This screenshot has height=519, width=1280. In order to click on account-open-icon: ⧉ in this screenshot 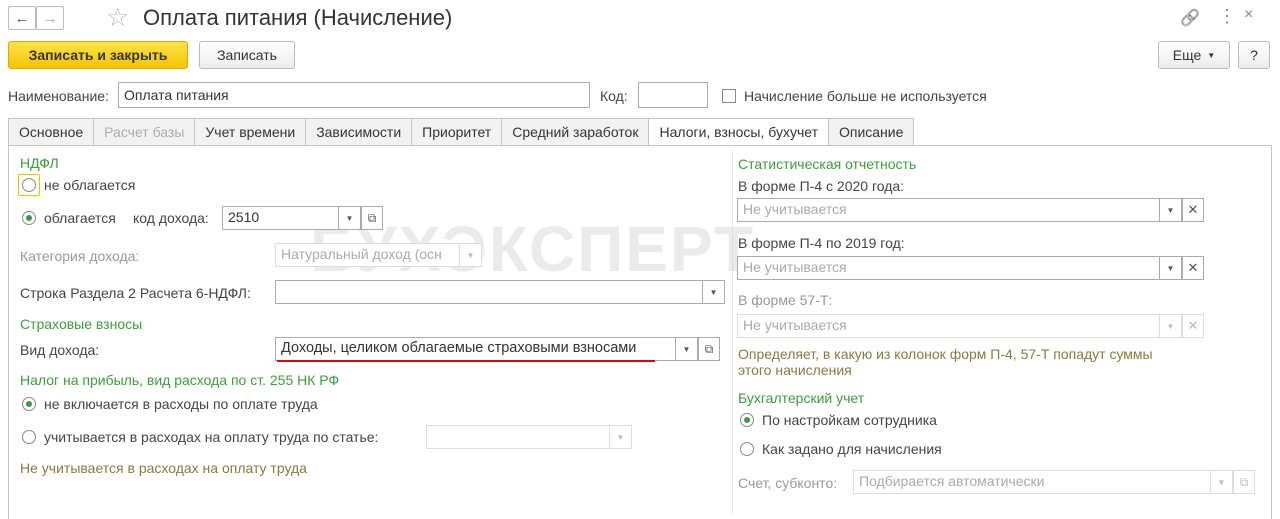, I will do `click(1244, 482)`.